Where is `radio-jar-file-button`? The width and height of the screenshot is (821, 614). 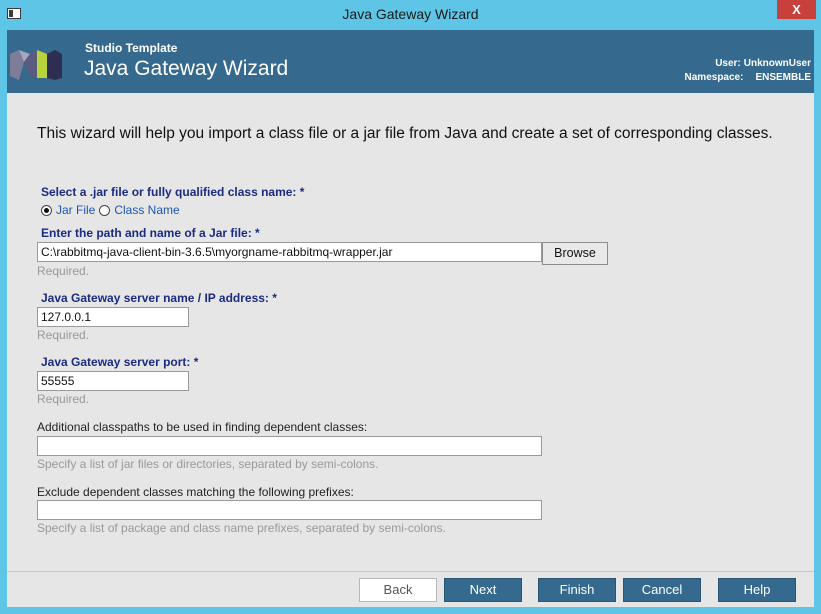 radio-jar-file-button is located at coordinates (46, 210).